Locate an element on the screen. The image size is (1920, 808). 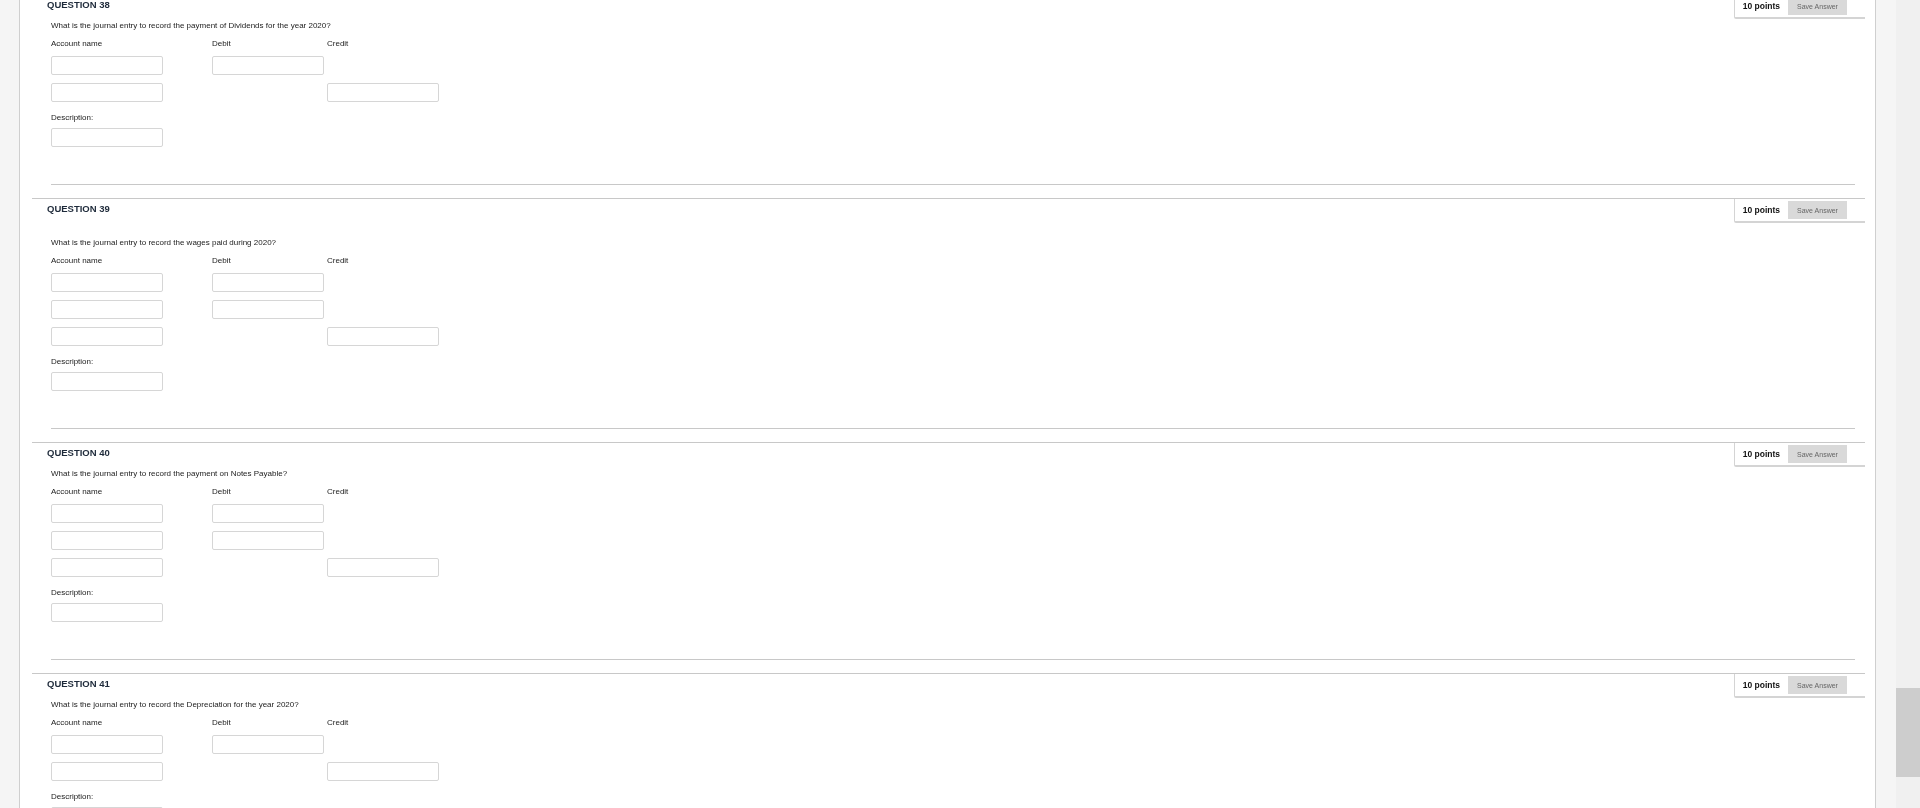
scrollbar is located at coordinates (1908, 404).